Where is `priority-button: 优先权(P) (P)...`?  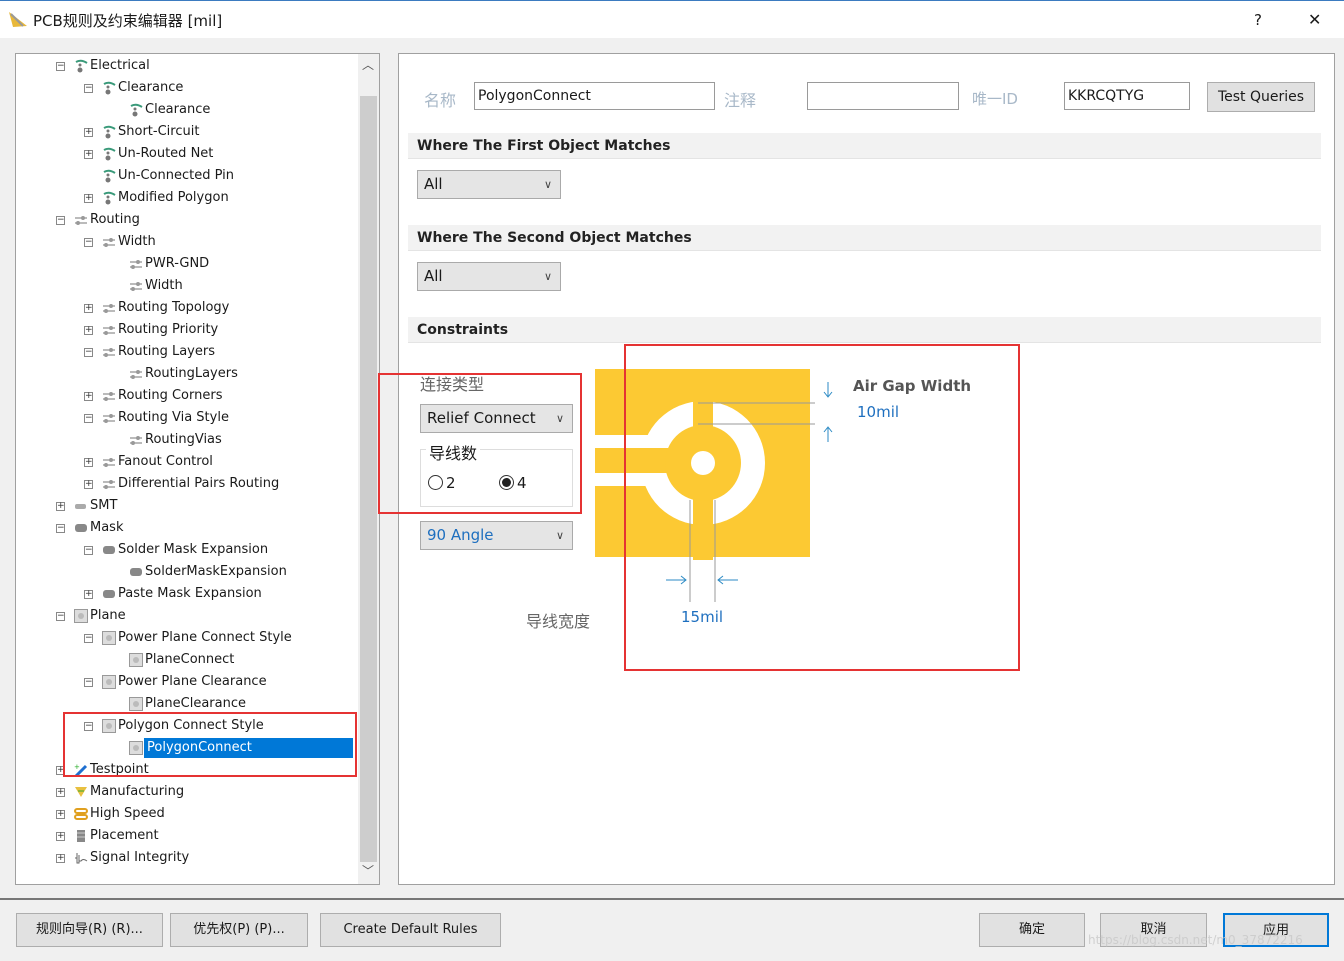 priority-button: 优先权(P) (P)... is located at coordinates (239, 930).